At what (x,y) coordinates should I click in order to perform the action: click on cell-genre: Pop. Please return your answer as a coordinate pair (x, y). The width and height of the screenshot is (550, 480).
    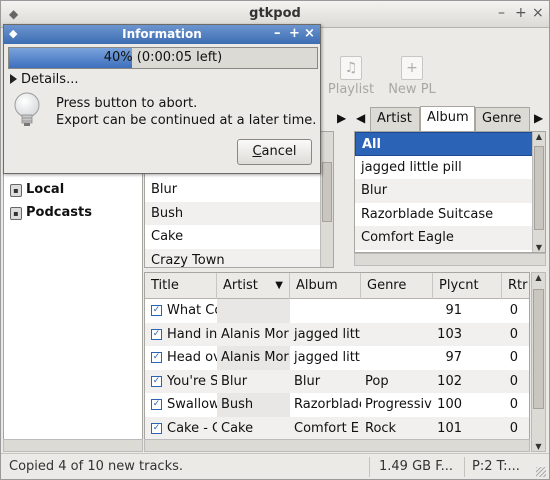
    Looking at the image, I should click on (377, 381).